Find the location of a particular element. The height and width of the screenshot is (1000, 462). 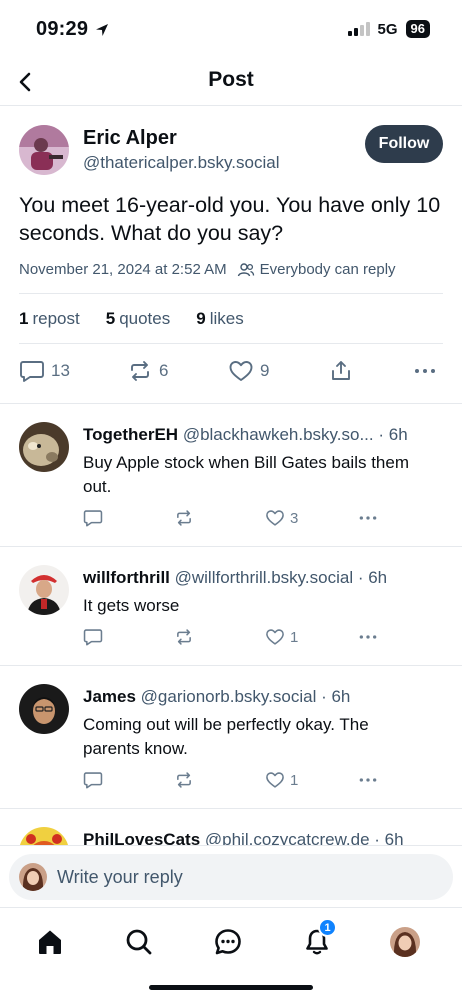

reply-count: 13 is located at coordinates (60, 370).